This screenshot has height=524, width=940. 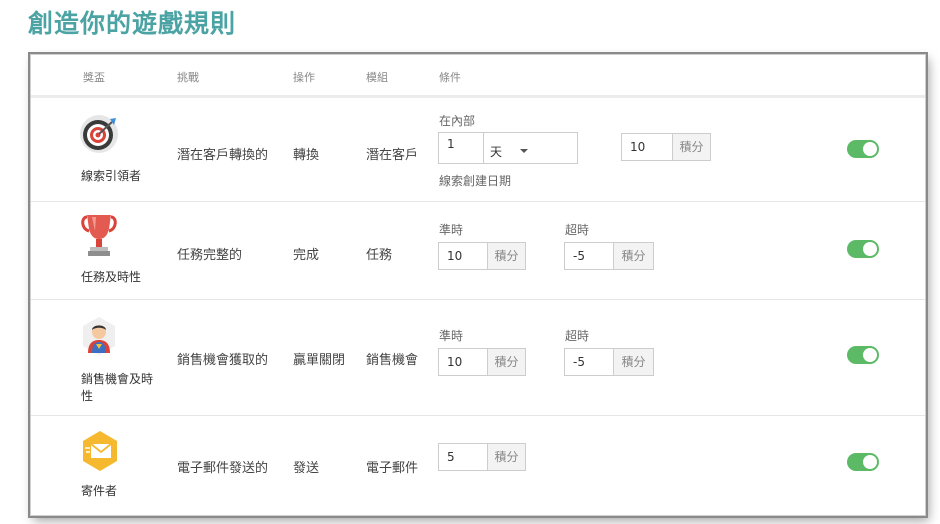 I want to click on chevron-down-icon, so click(x=524, y=151).